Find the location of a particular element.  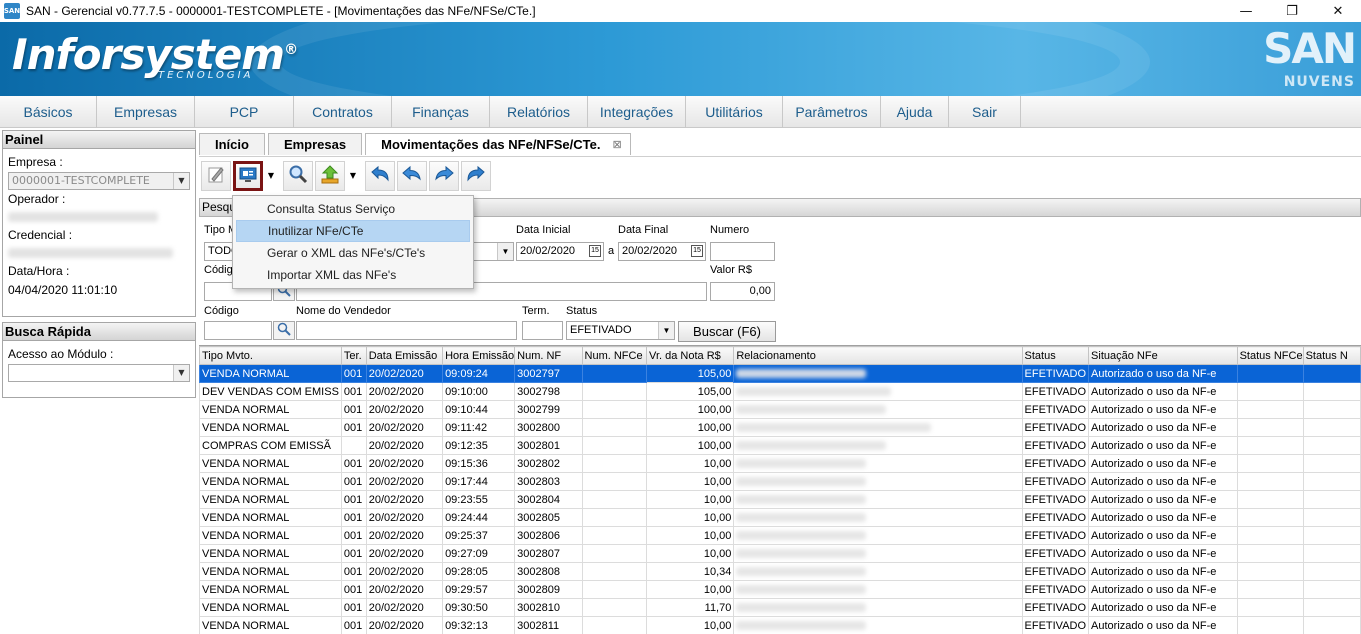

tab-inicio: Início is located at coordinates (232, 144).